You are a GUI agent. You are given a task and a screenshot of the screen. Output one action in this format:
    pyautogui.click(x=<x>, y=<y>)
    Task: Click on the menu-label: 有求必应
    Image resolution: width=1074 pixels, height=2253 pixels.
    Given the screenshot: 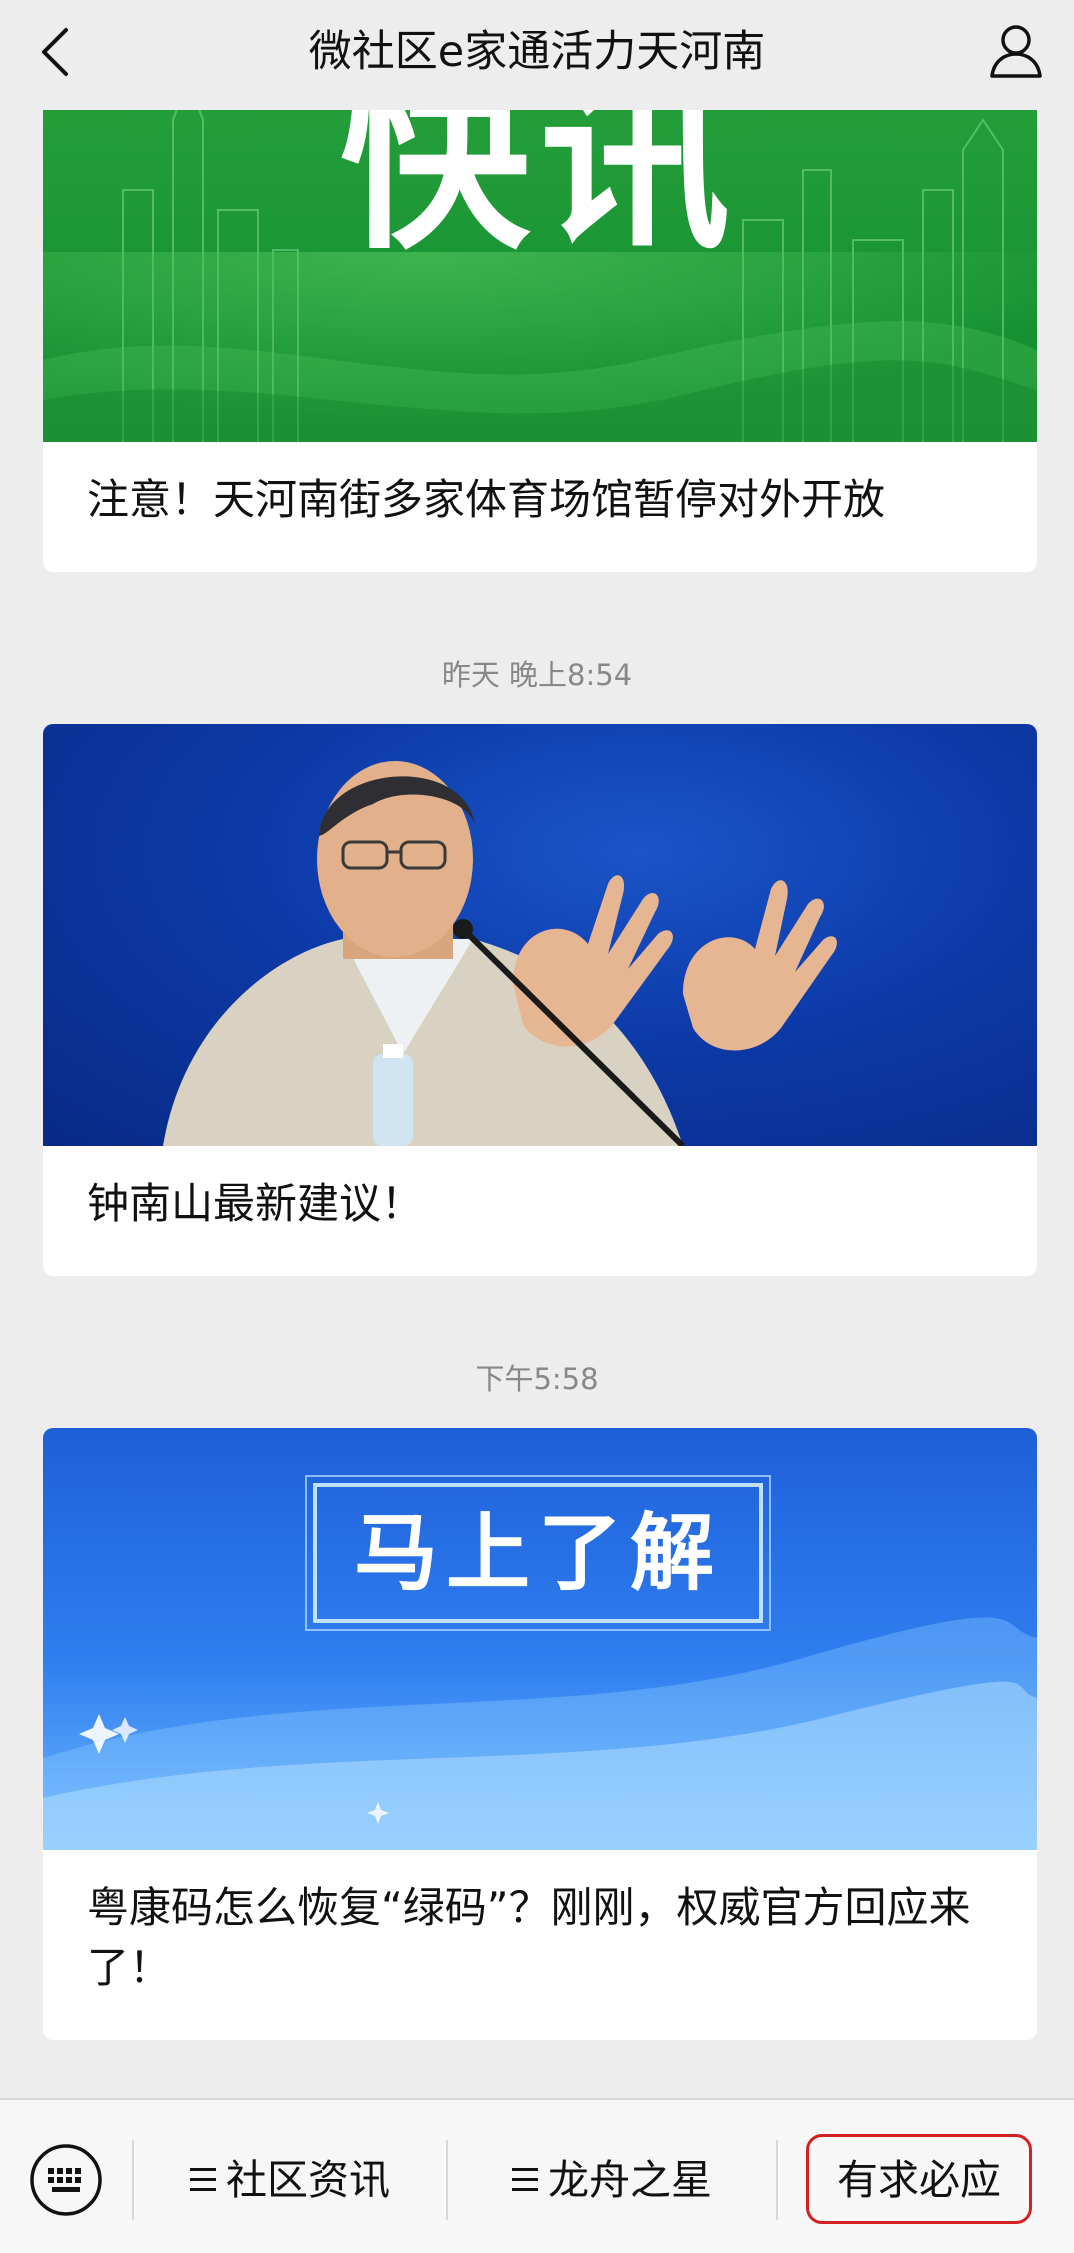 What is the action you would take?
    pyautogui.click(x=919, y=2180)
    